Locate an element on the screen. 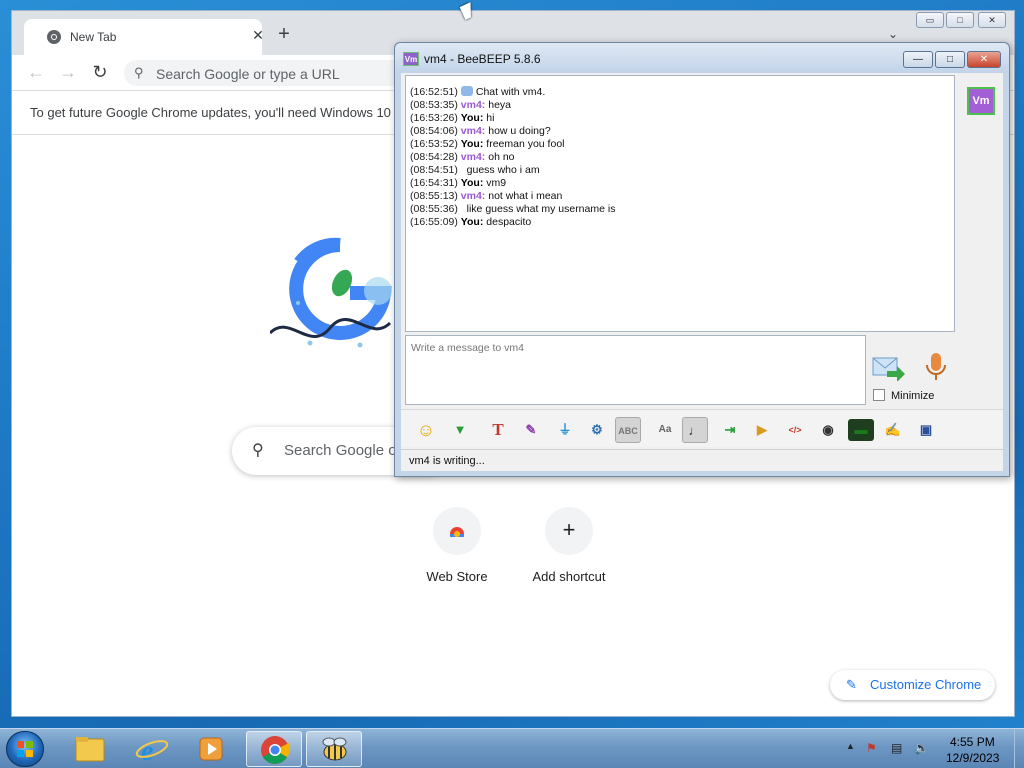 The width and height of the screenshot is (1024, 768). taskbar-chrome is located at coordinates (274, 749).